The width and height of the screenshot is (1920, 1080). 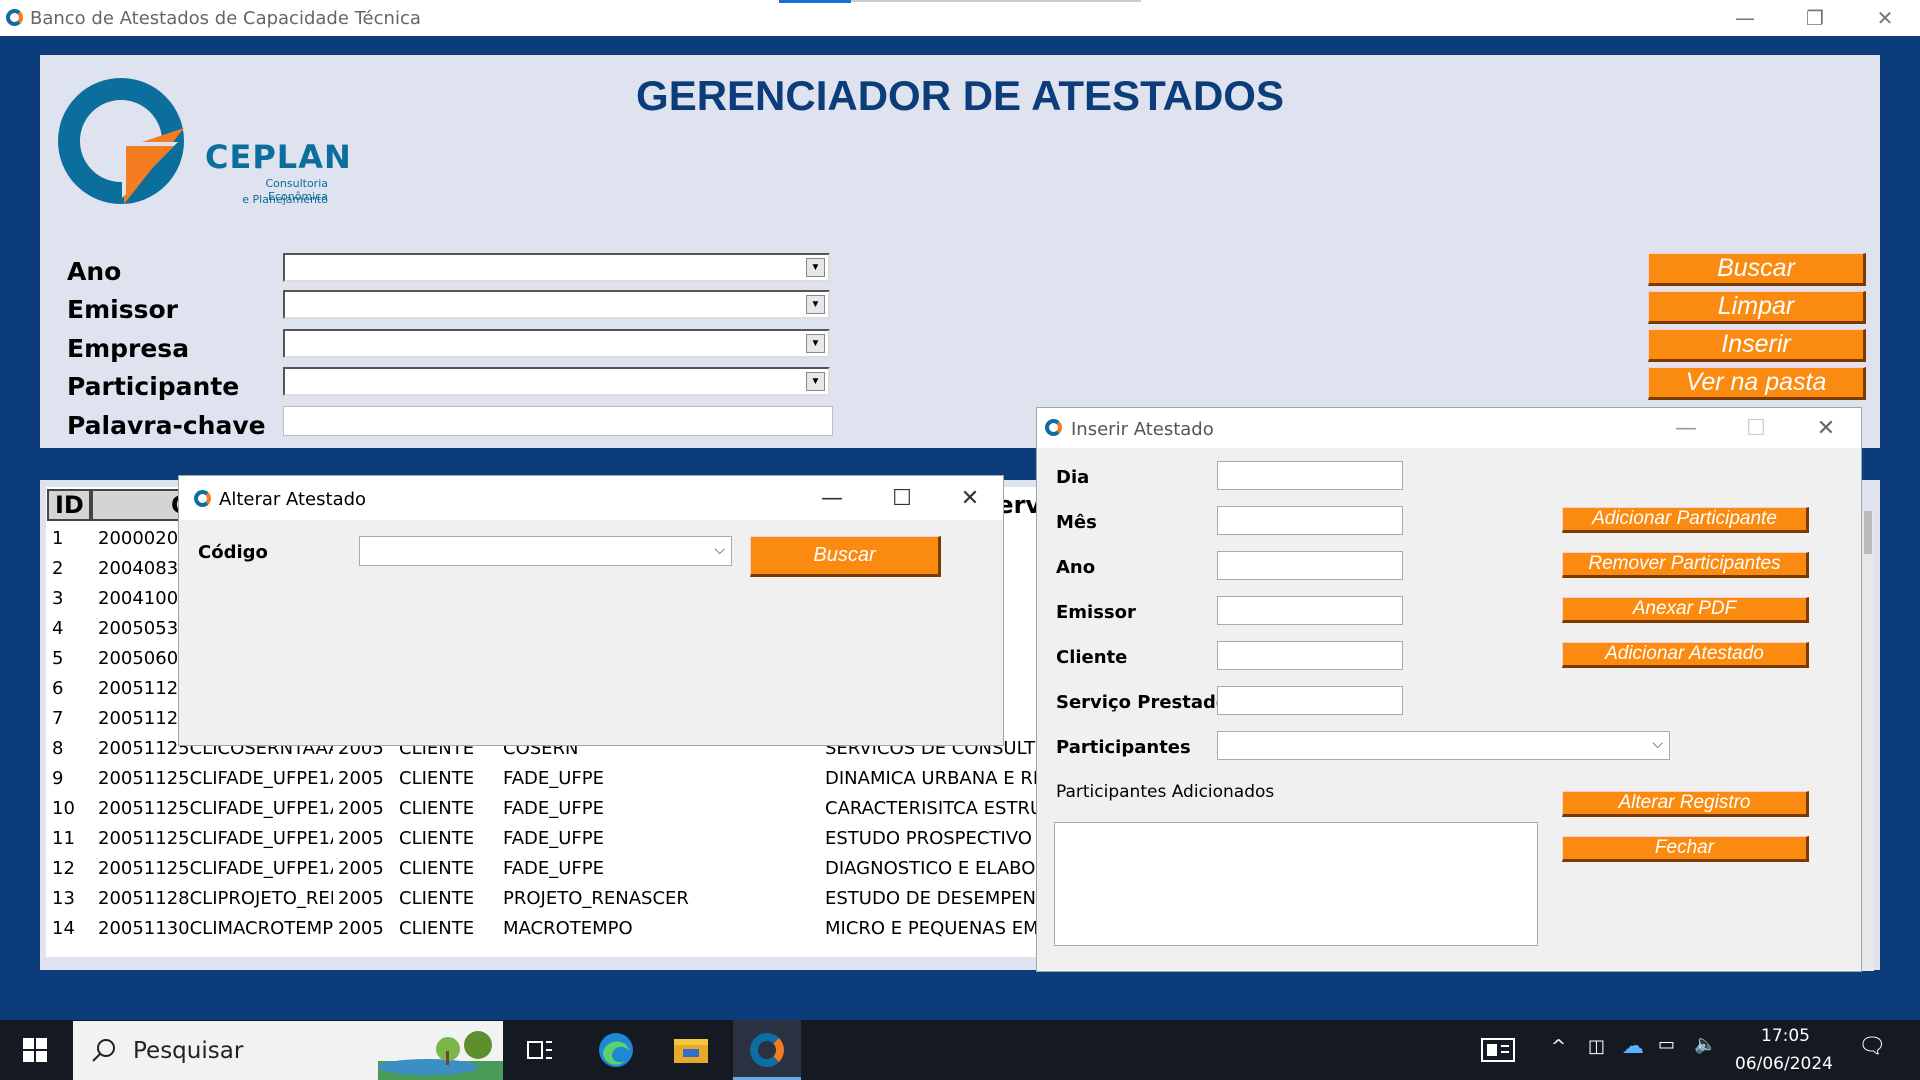 What do you see at coordinates (815, 1) in the screenshot?
I see `title-accent` at bounding box center [815, 1].